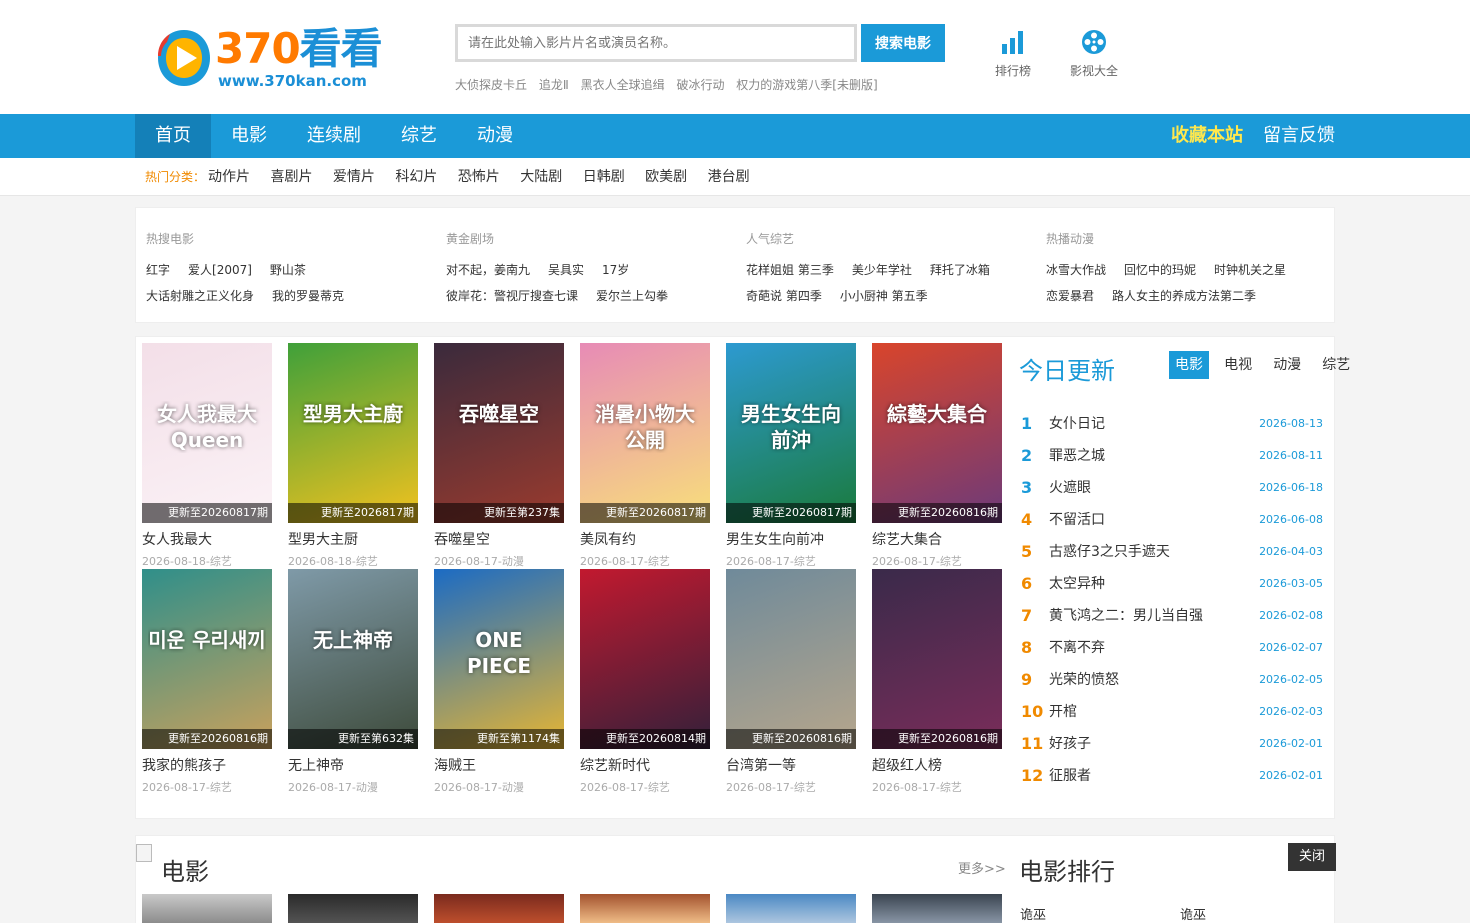  I want to click on hot-link: 大话射雕之正义化身, so click(200, 296).